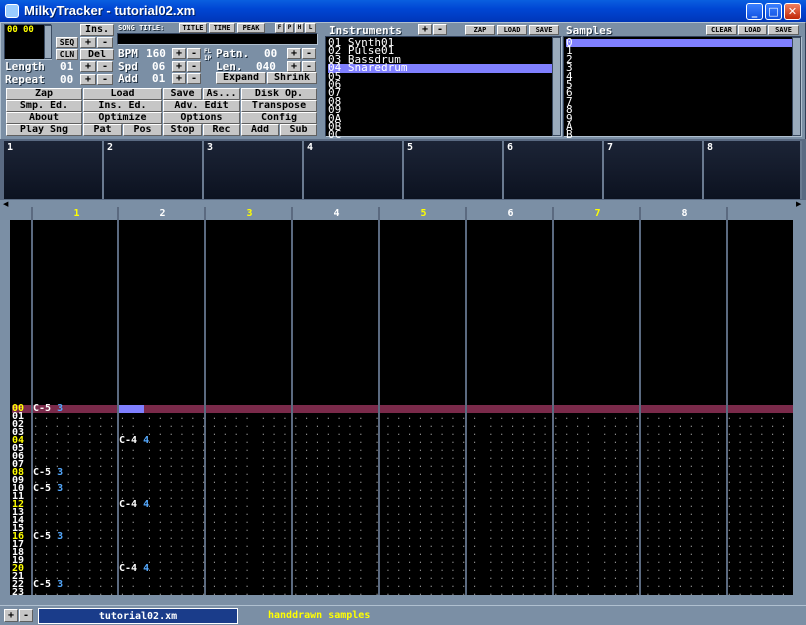 This screenshot has width=806, height=625. Describe the element at coordinates (679, 110) in the screenshot. I see `sample-list-item: 8` at that location.